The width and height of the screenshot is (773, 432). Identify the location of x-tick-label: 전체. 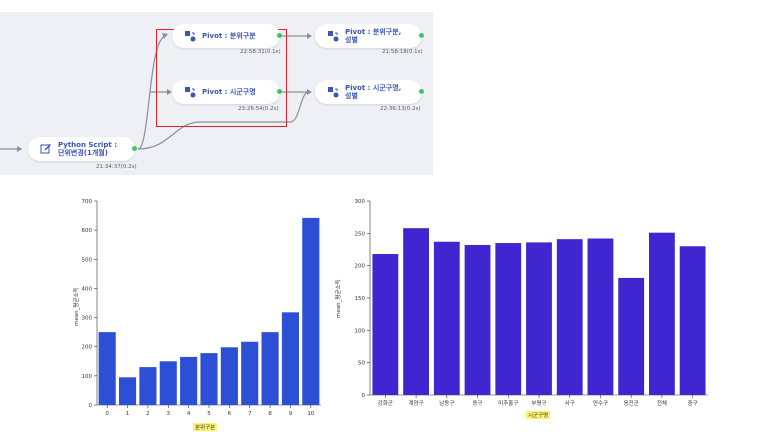
(662, 403).